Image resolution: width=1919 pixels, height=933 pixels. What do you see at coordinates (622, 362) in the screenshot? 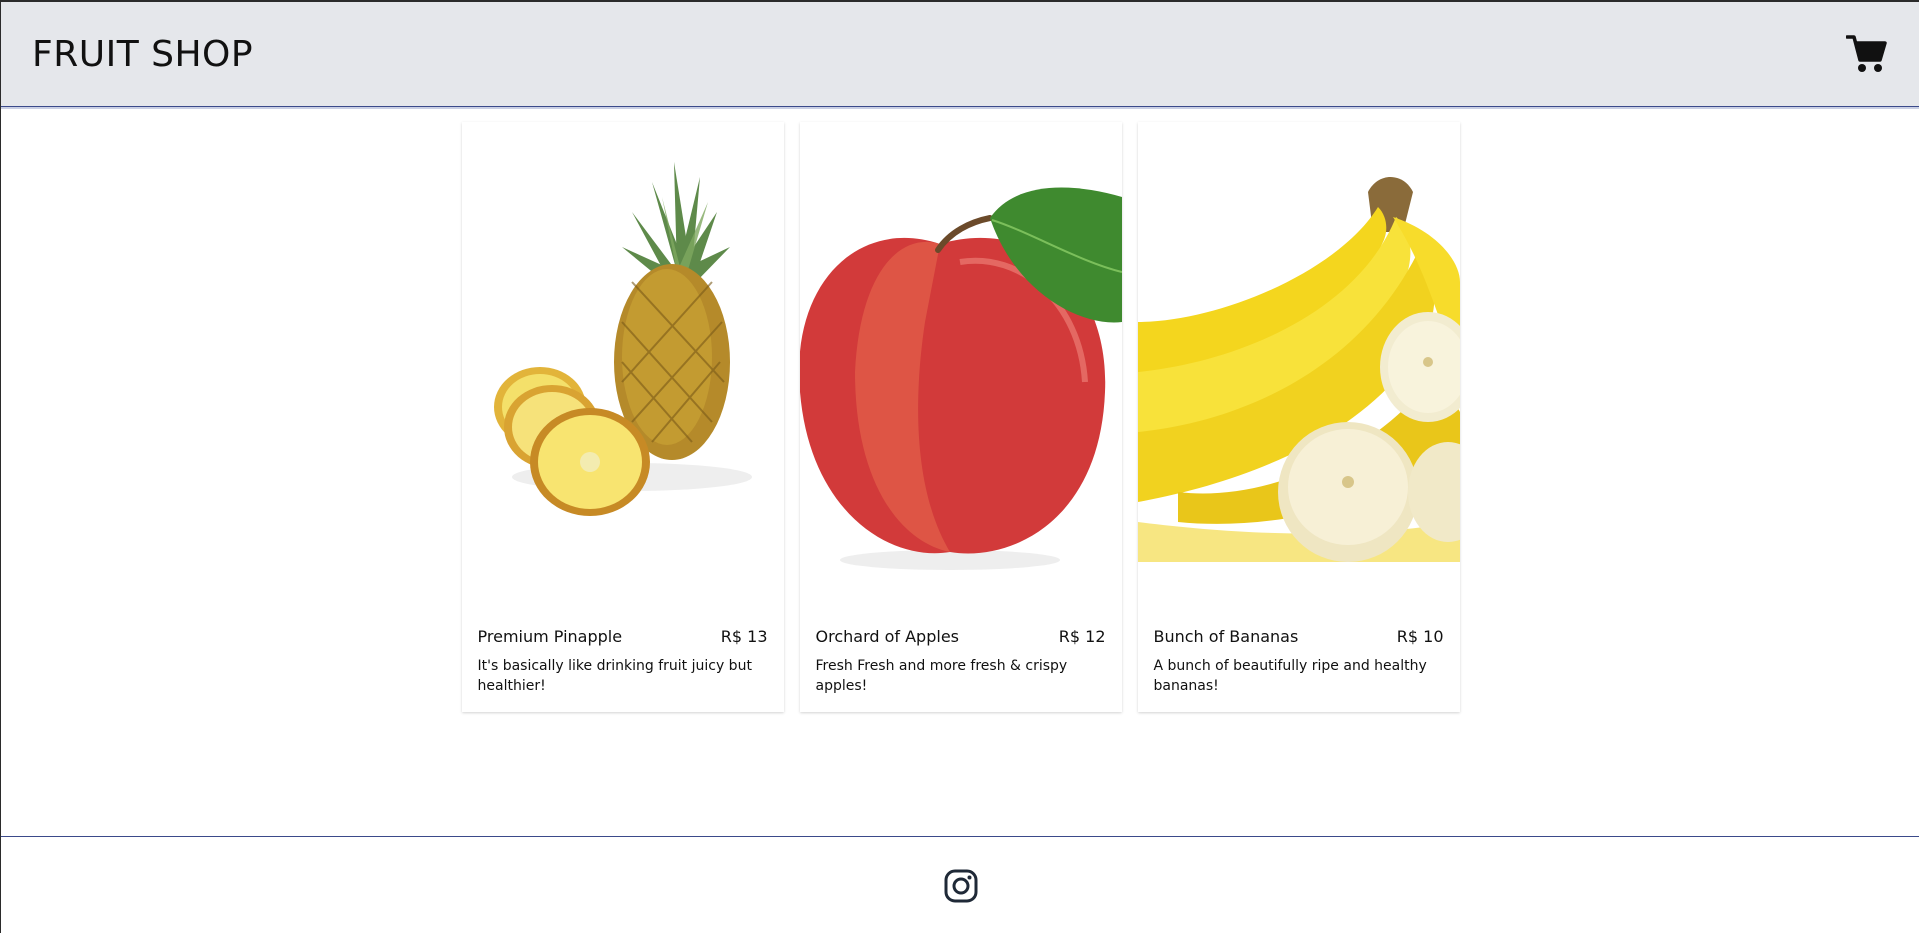
I see `product-image-pineapple` at bounding box center [622, 362].